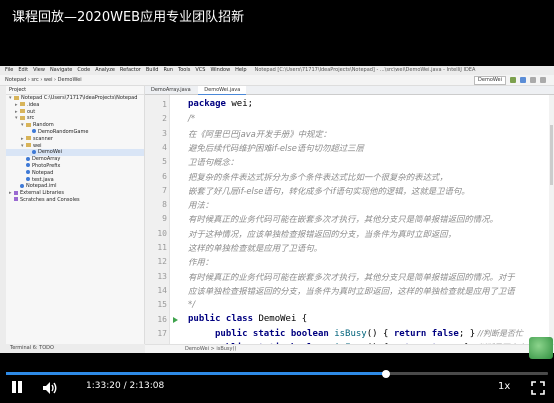 The width and height of the screenshot is (554, 403). What do you see at coordinates (175, 319) in the screenshot?
I see `run-gutter-icon` at bounding box center [175, 319].